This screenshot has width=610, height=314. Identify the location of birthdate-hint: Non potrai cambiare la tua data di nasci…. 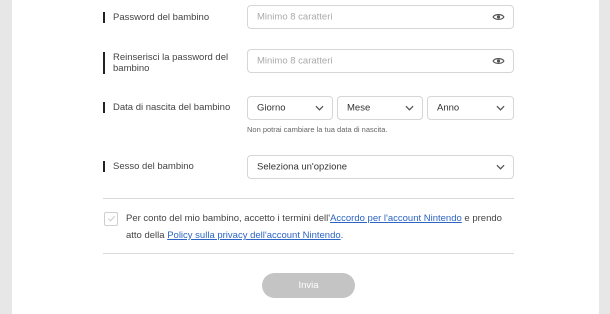
(317, 129).